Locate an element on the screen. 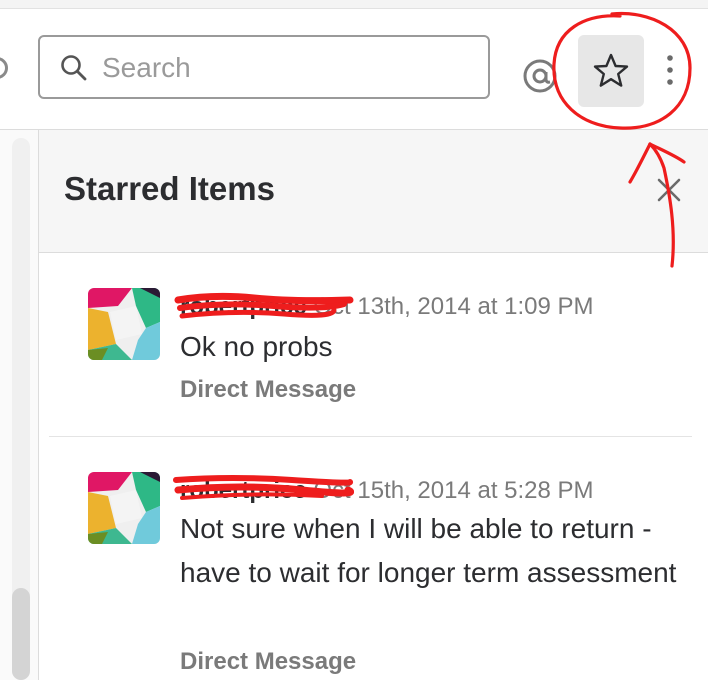  message-timestamp: Oct 15th, 2014 at 5:28 PM is located at coordinates (453, 490).